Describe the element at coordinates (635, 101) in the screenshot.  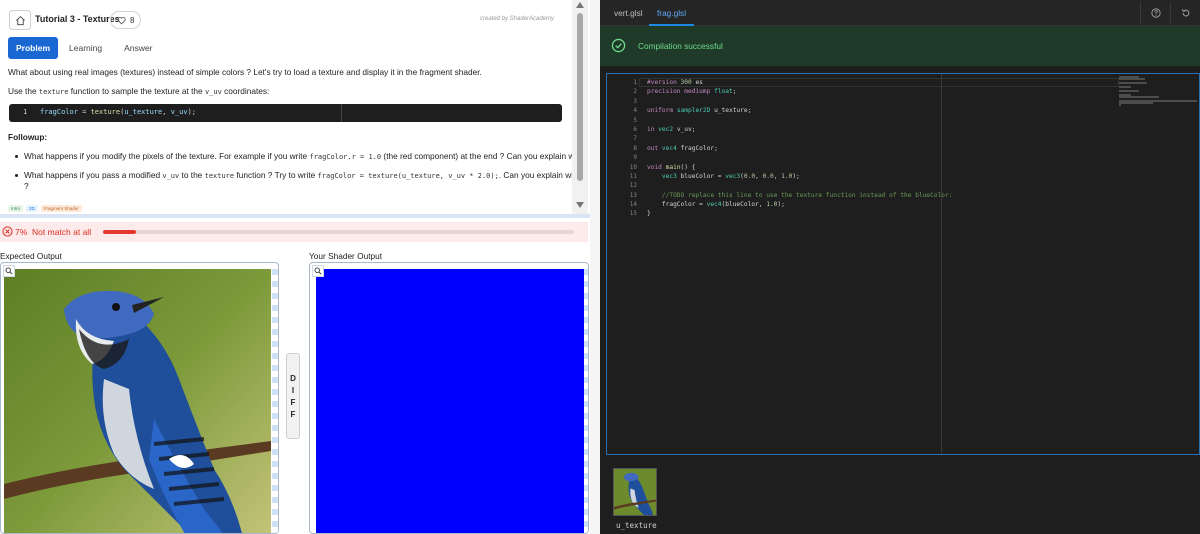
I see `line-number: 3` at that location.